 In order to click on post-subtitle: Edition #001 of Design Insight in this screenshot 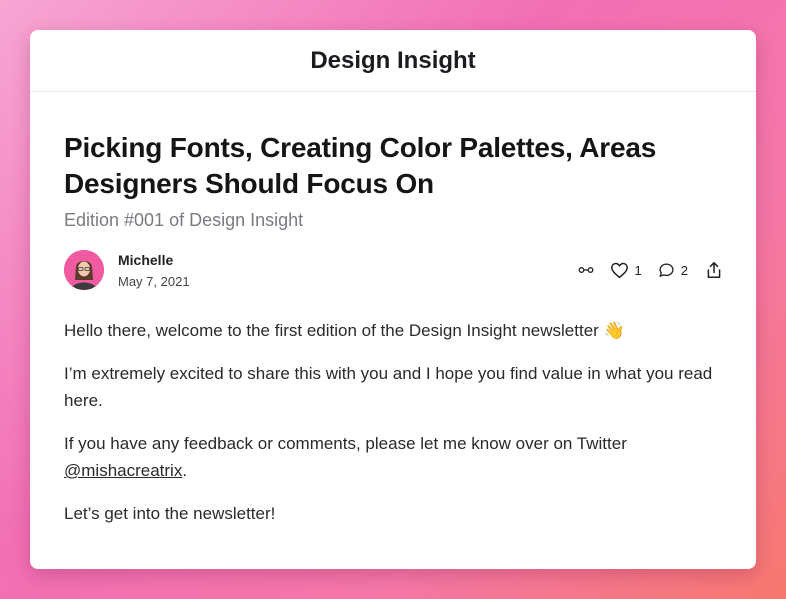, I will do `click(184, 220)`.